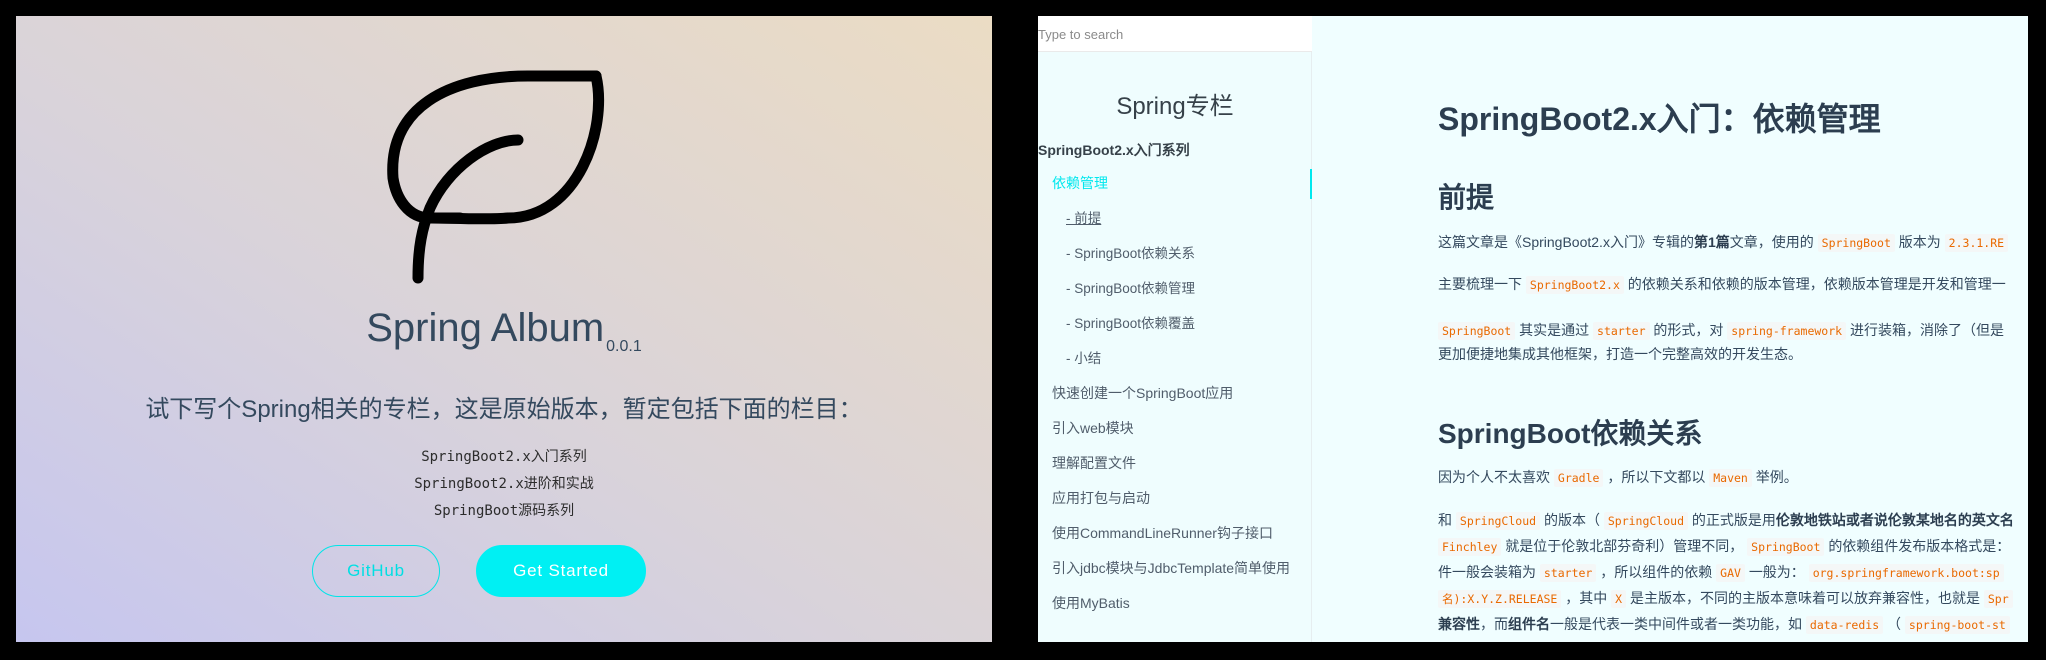 This screenshot has width=2046, height=660. Describe the element at coordinates (1620, 354) in the screenshot. I see `paragraph: 更加便捷地集成其他框架，打造一个完整高效的开发生态。` at that location.